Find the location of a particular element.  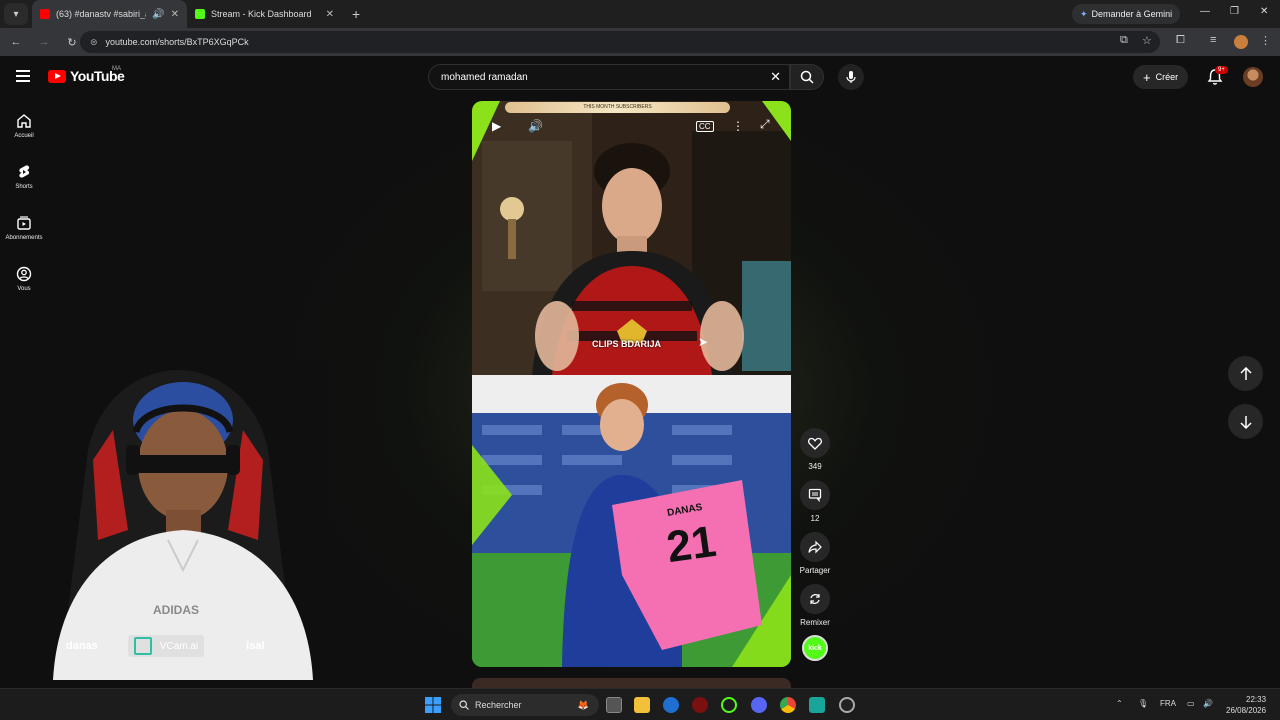

sidebar-item-you: Vous is located at coordinates (24, 278).